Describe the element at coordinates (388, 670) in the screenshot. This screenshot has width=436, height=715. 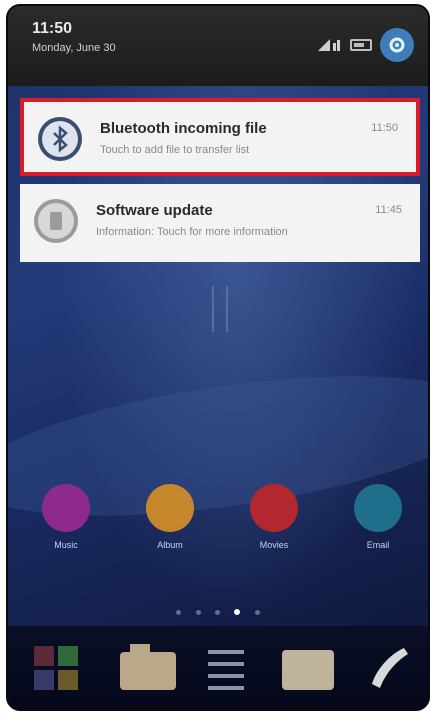
I see `phone-icon` at that location.